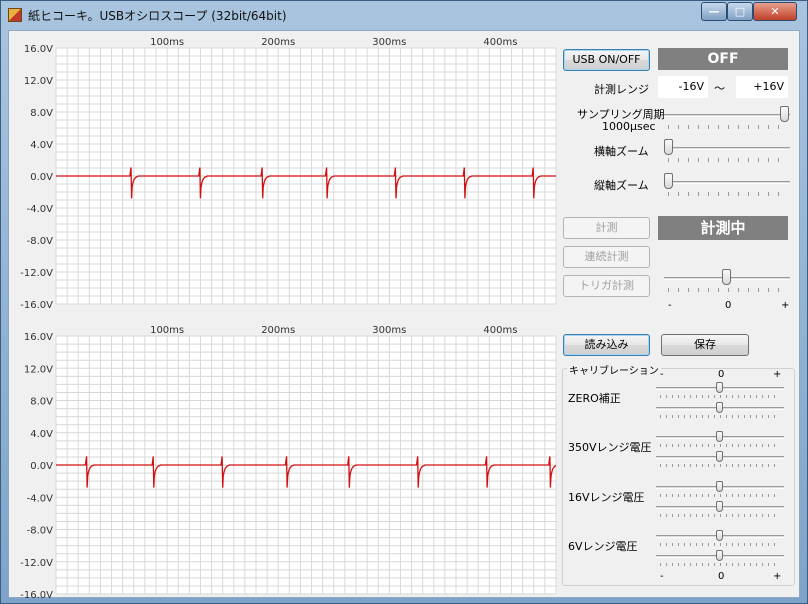  What do you see at coordinates (784, 114) in the screenshot?
I see `sampling-slider-thumb` at bounding box center [784, 114].